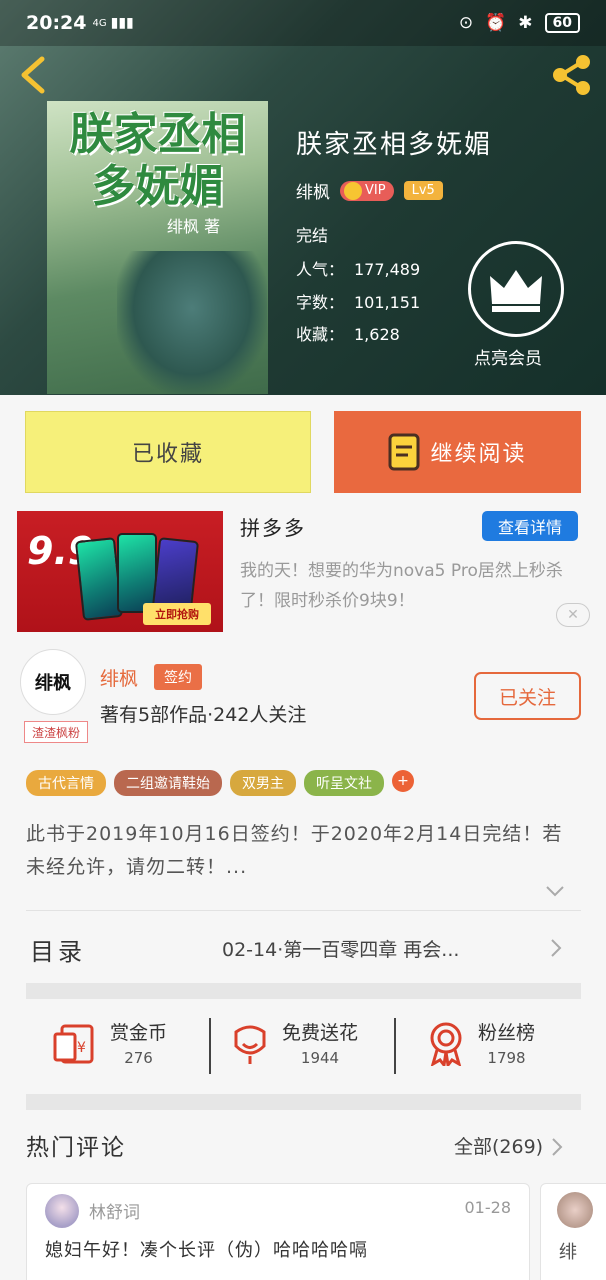 The width and height of the screenshot is (606, 1280). What do you see at coordinates (478, 454) in the screenshot?
I see `continue-reading-label: 继续阅读` at bounding box center [478, 454].